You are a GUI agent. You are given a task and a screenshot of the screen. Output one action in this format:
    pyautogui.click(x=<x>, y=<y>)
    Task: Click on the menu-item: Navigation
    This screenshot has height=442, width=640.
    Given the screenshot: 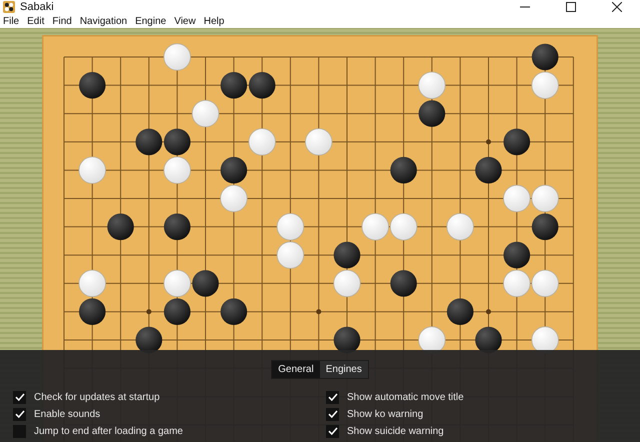 What is the action you would take?
    pyautogui.click(x=104, y=21)
    